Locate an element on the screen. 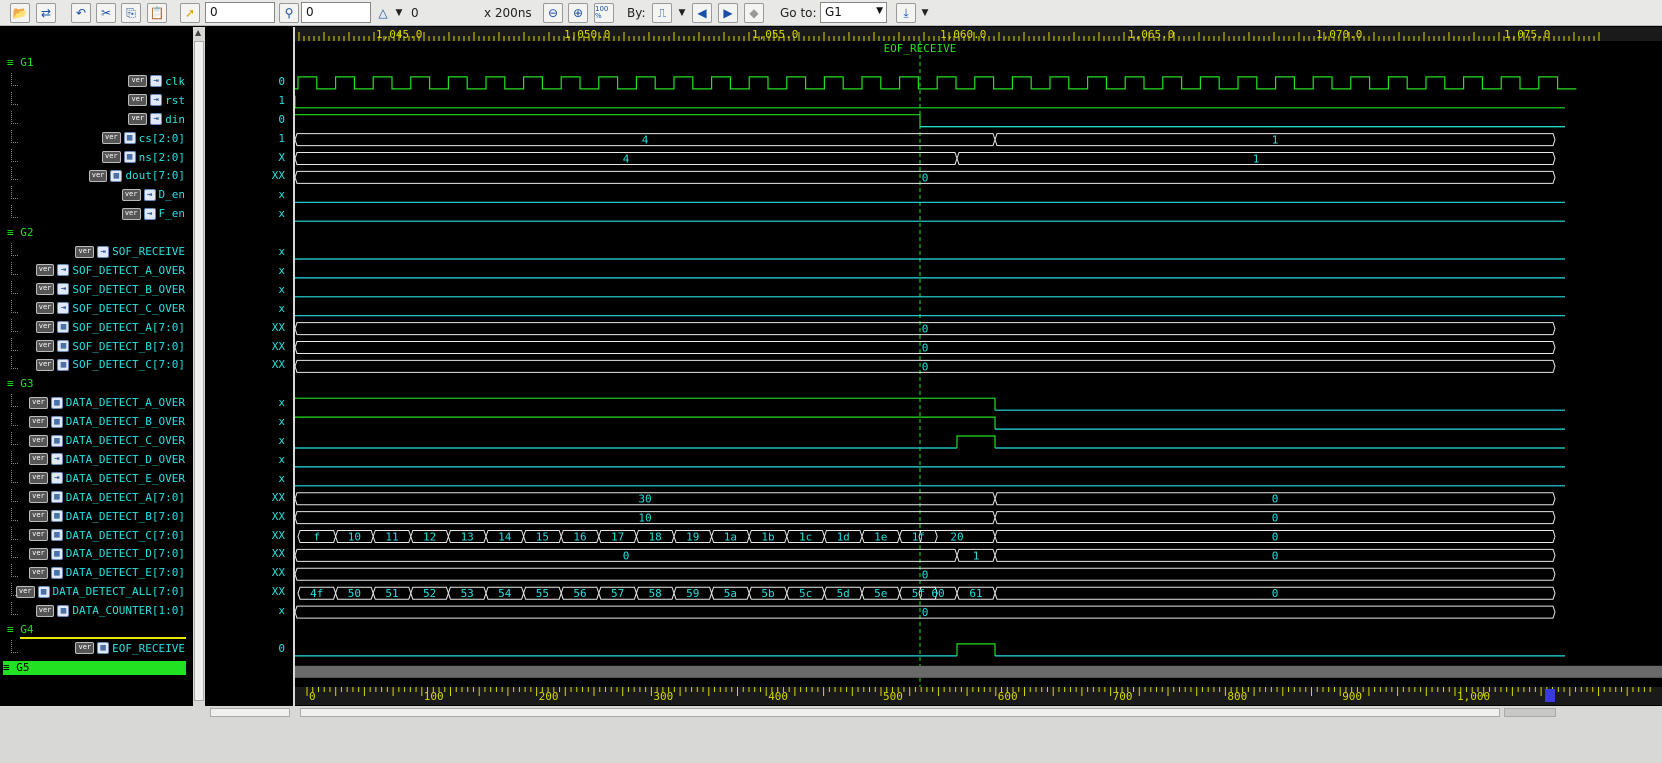 The height and width of the screenshot is (763, 1662). cut-icon: ✂ is located at coordinates (106, 13).